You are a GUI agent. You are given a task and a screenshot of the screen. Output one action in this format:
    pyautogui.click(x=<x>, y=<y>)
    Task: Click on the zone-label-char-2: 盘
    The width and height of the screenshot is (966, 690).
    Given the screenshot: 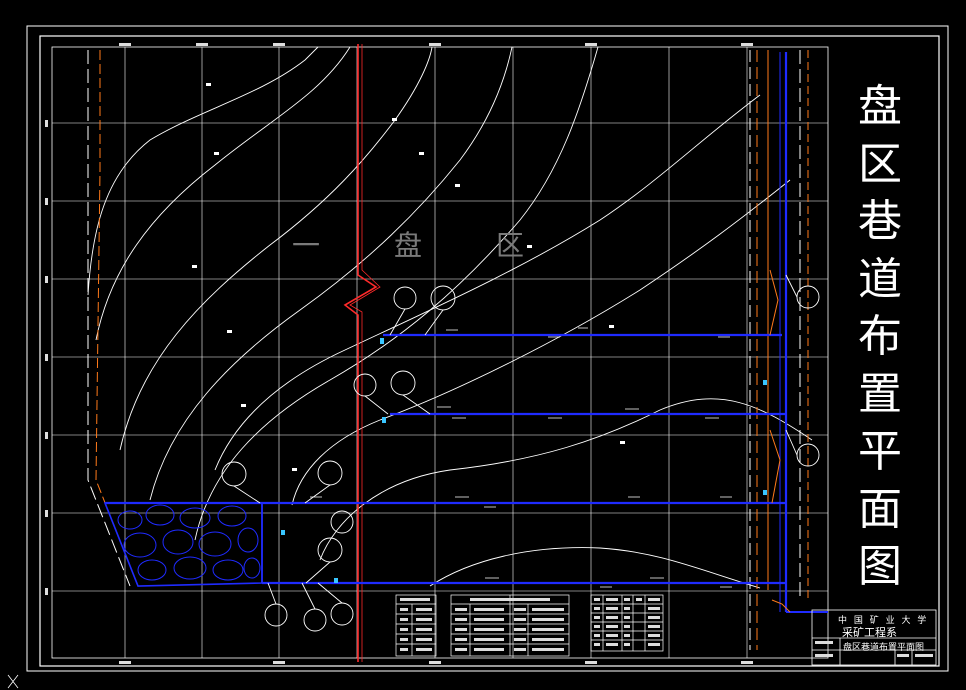 What is the action you would take?
    pyautogui.click(x=408, y=245)
    